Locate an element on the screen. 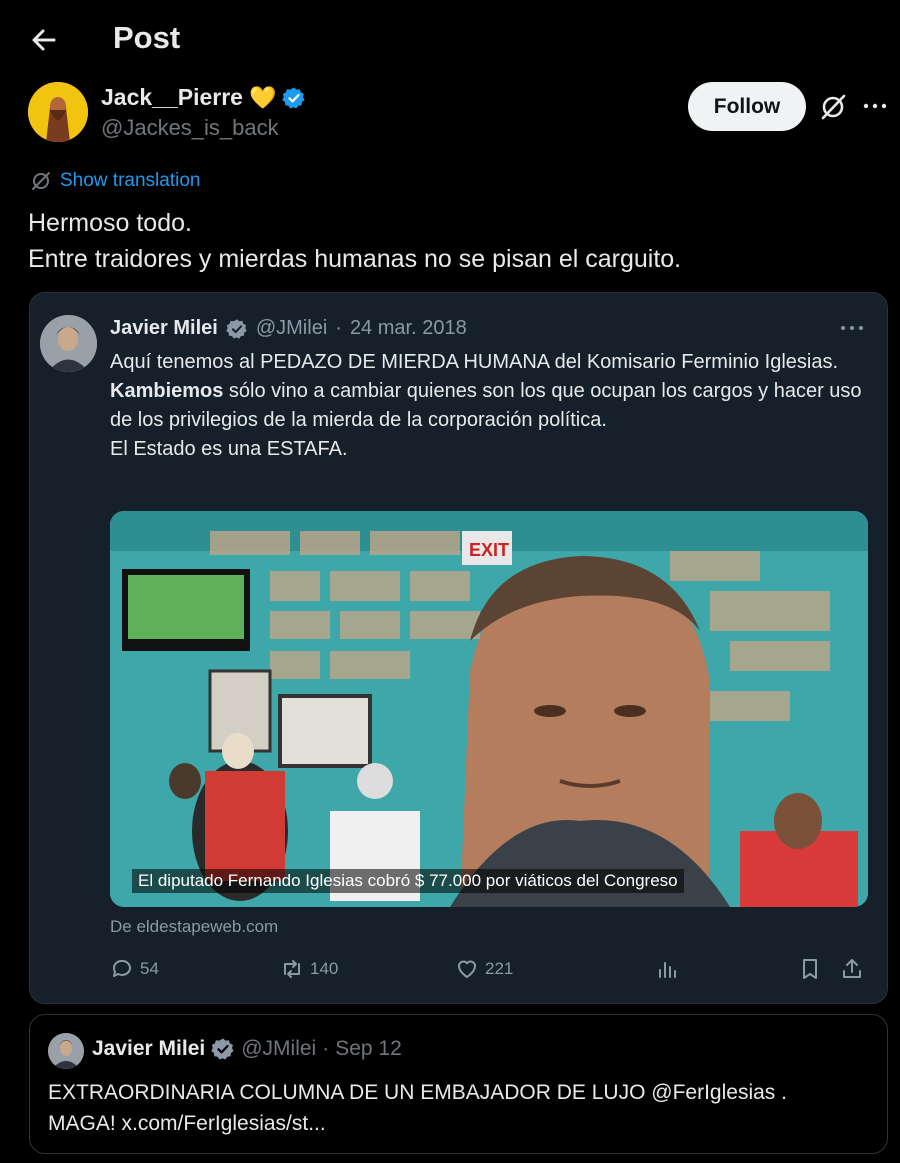 This screenshot has height=1163, width=900. repost-count: 140 is located at coordinates (324, 968).